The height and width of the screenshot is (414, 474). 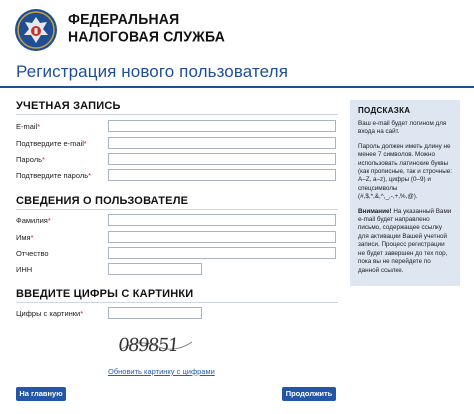 What do you see at coordinates (222, 237) in the screenshot?
I see `name-input` at bounding box center [222, 237].